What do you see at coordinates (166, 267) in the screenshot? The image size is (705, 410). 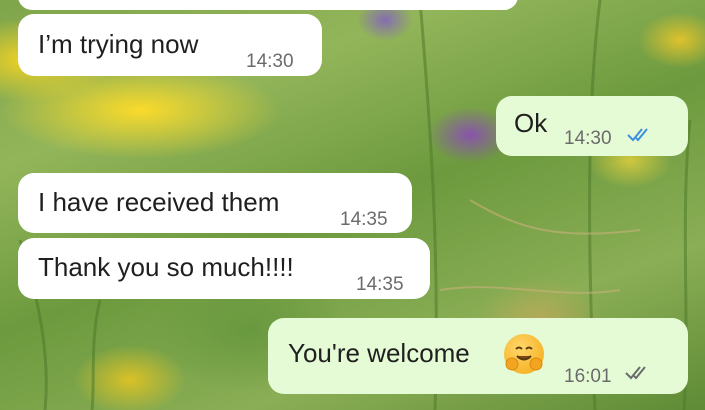 I see `message-text: Thank you so much!!!!` at bounding box center [166, 267].